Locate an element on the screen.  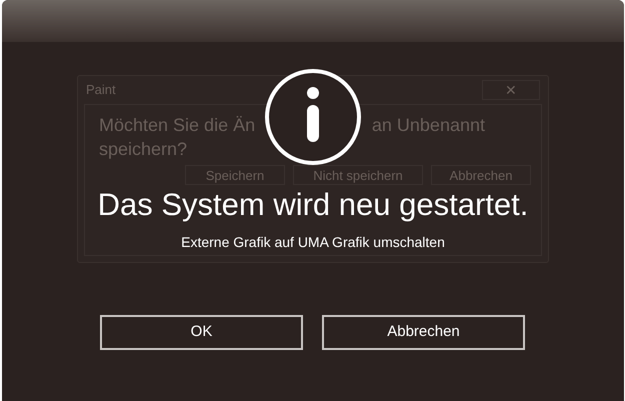
close-button: ✕ is located at coordinates (511, 90).